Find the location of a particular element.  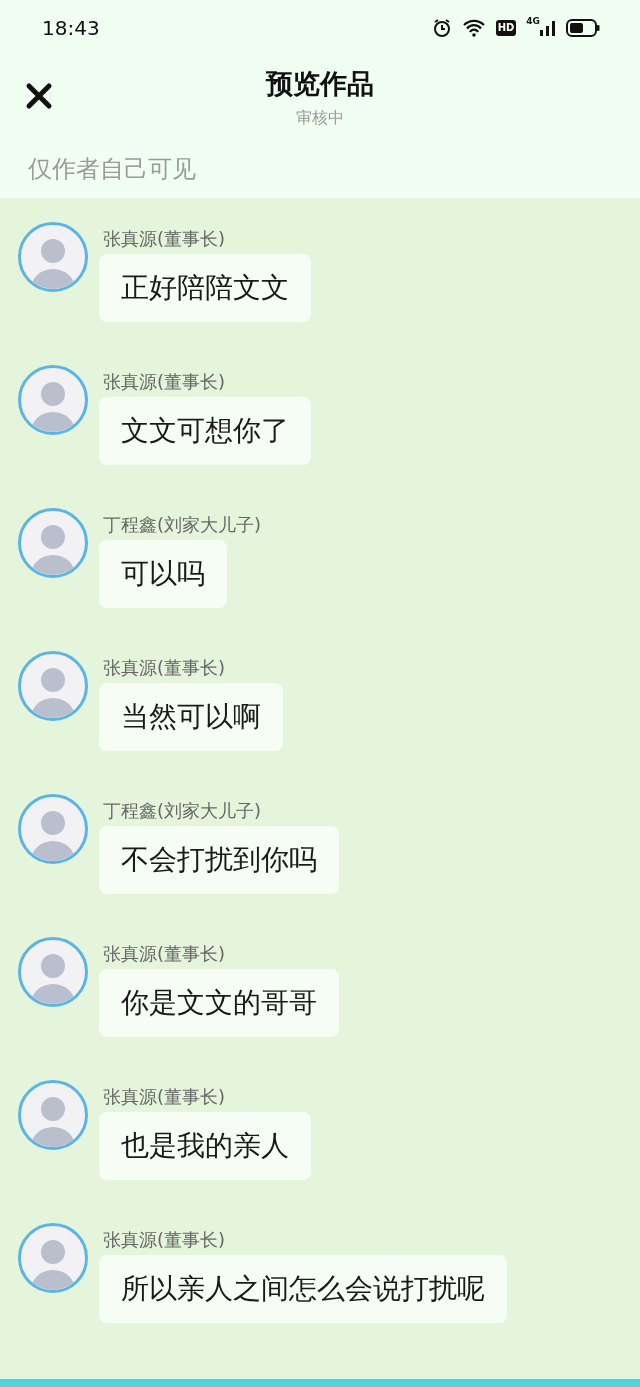

status-subtitle: 审核中 is located at coordinates (320, 118).